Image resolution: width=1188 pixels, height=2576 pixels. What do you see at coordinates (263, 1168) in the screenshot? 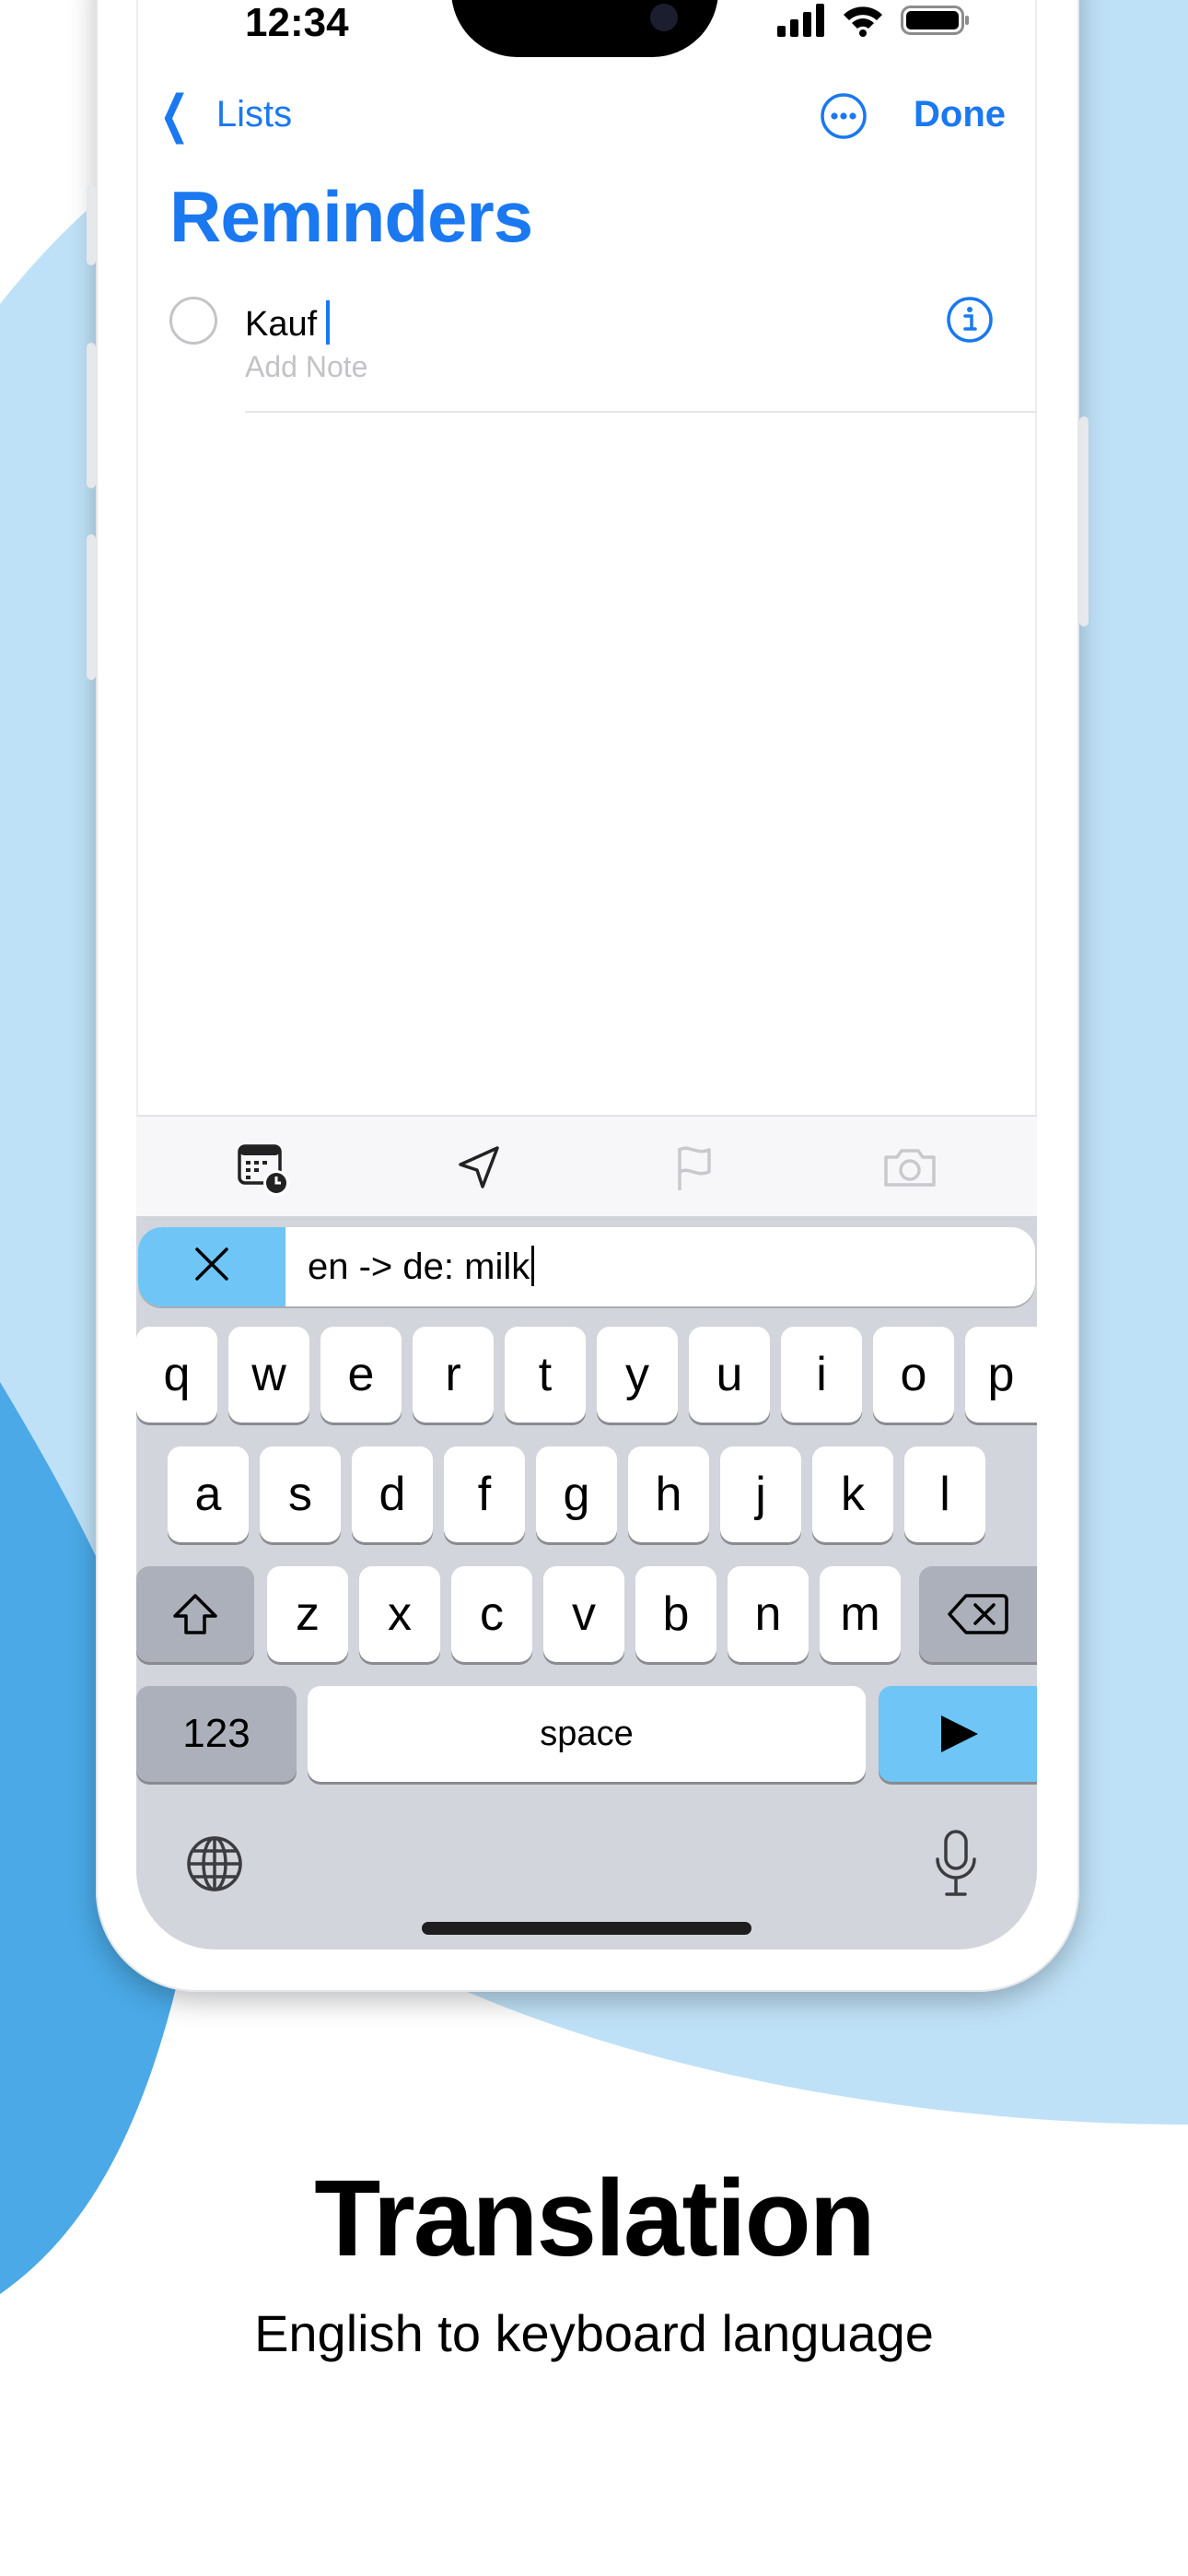
I see `calendar-clock-icon` at bounding box center [263, 1168].